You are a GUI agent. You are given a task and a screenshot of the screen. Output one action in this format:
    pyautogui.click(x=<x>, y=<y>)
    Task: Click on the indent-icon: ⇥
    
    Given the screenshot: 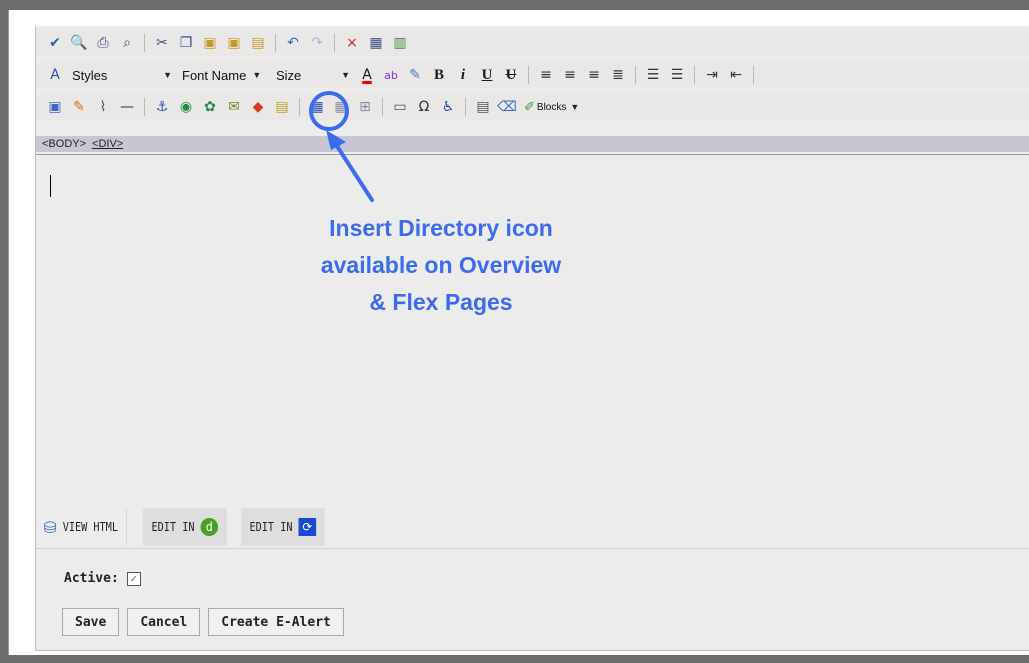 What is the action you would take?
    pyautogui.click(x=712, y=75)
    